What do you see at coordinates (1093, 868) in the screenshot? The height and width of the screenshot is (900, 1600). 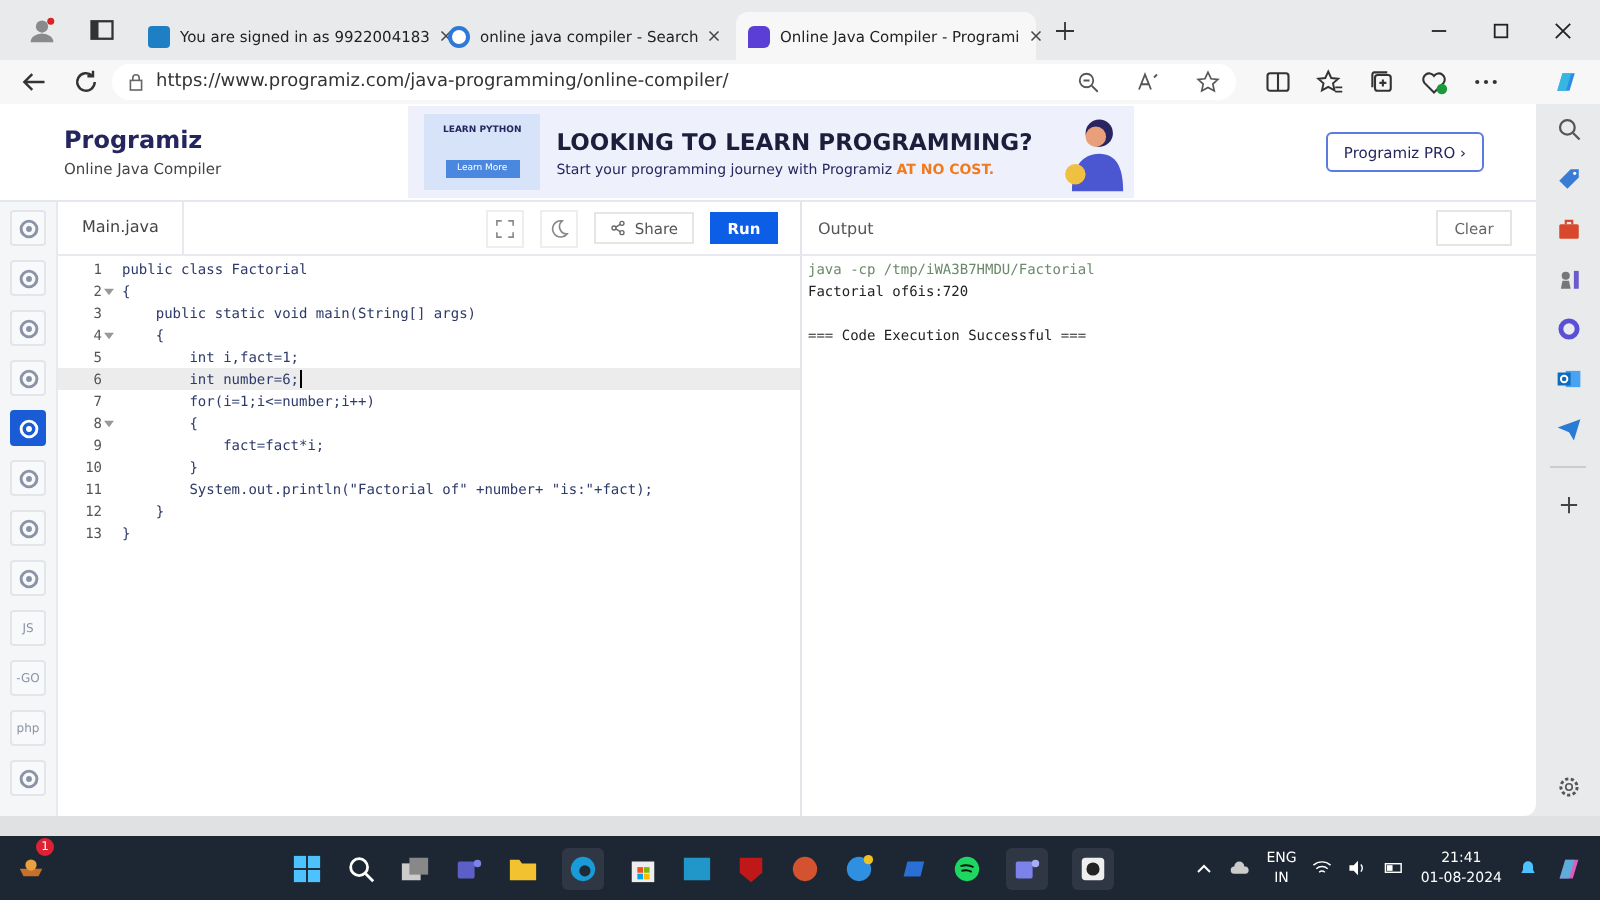 I see `app-window-icon` at bounding box center [1093, 868].